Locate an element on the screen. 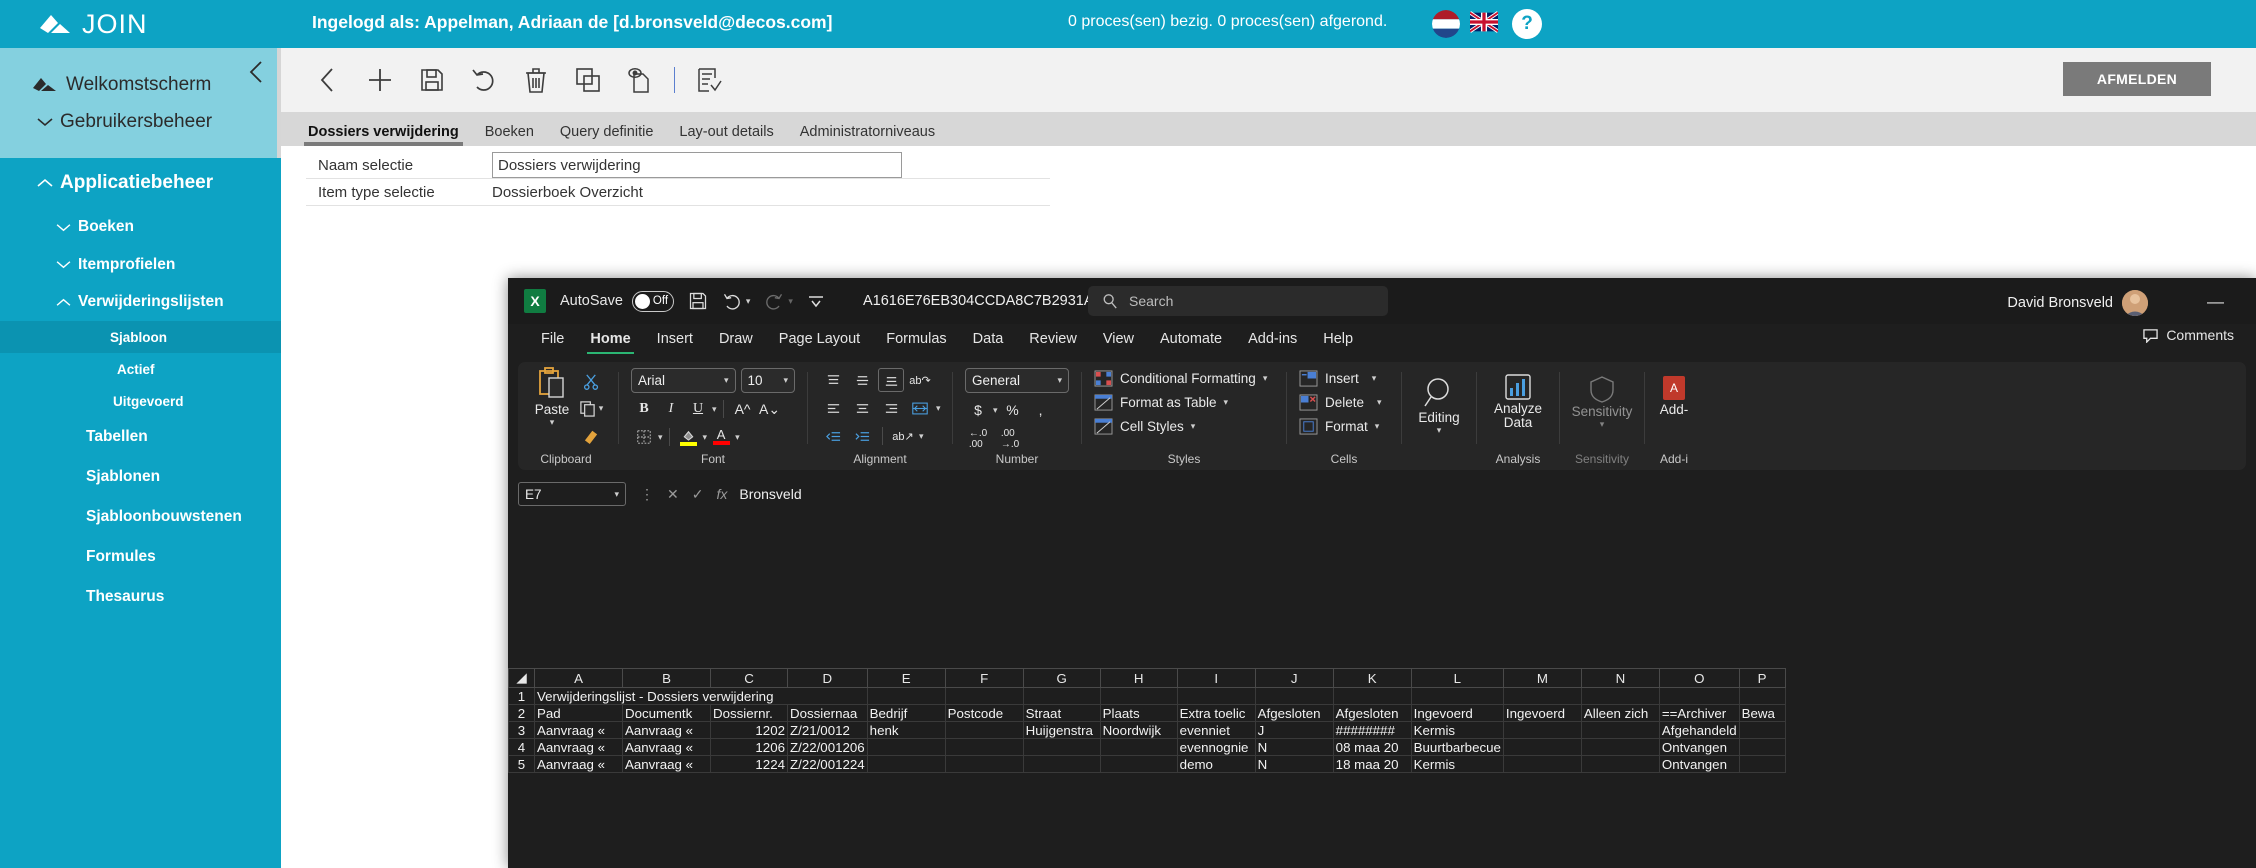 The image size is (2256, 868). borders-dropdown-icon: ▾ is located at coordinates (660, 437).